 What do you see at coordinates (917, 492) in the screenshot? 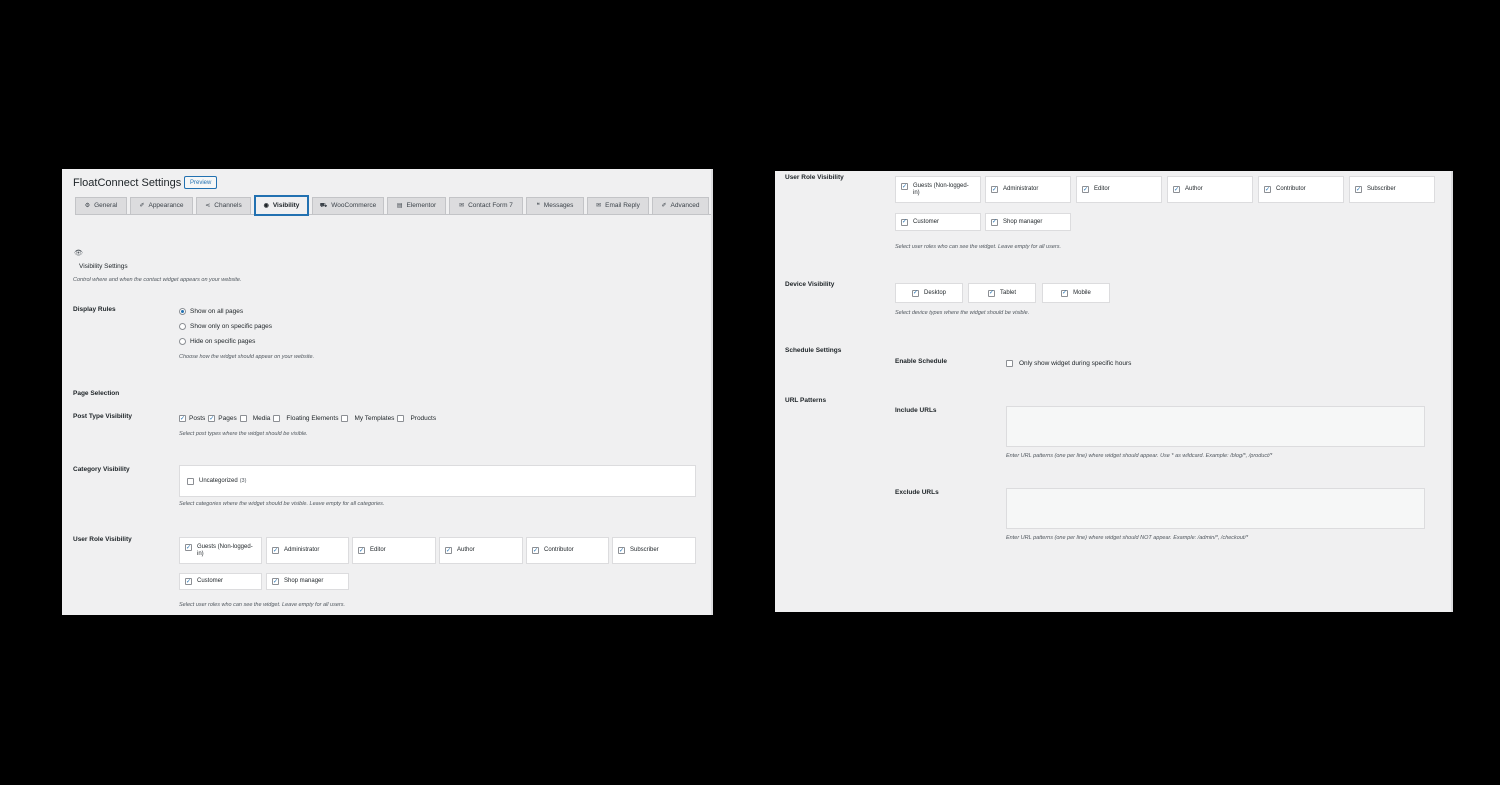
I see `exclude-urls-label: Exclude URLs` at bounding box center [917, 492].